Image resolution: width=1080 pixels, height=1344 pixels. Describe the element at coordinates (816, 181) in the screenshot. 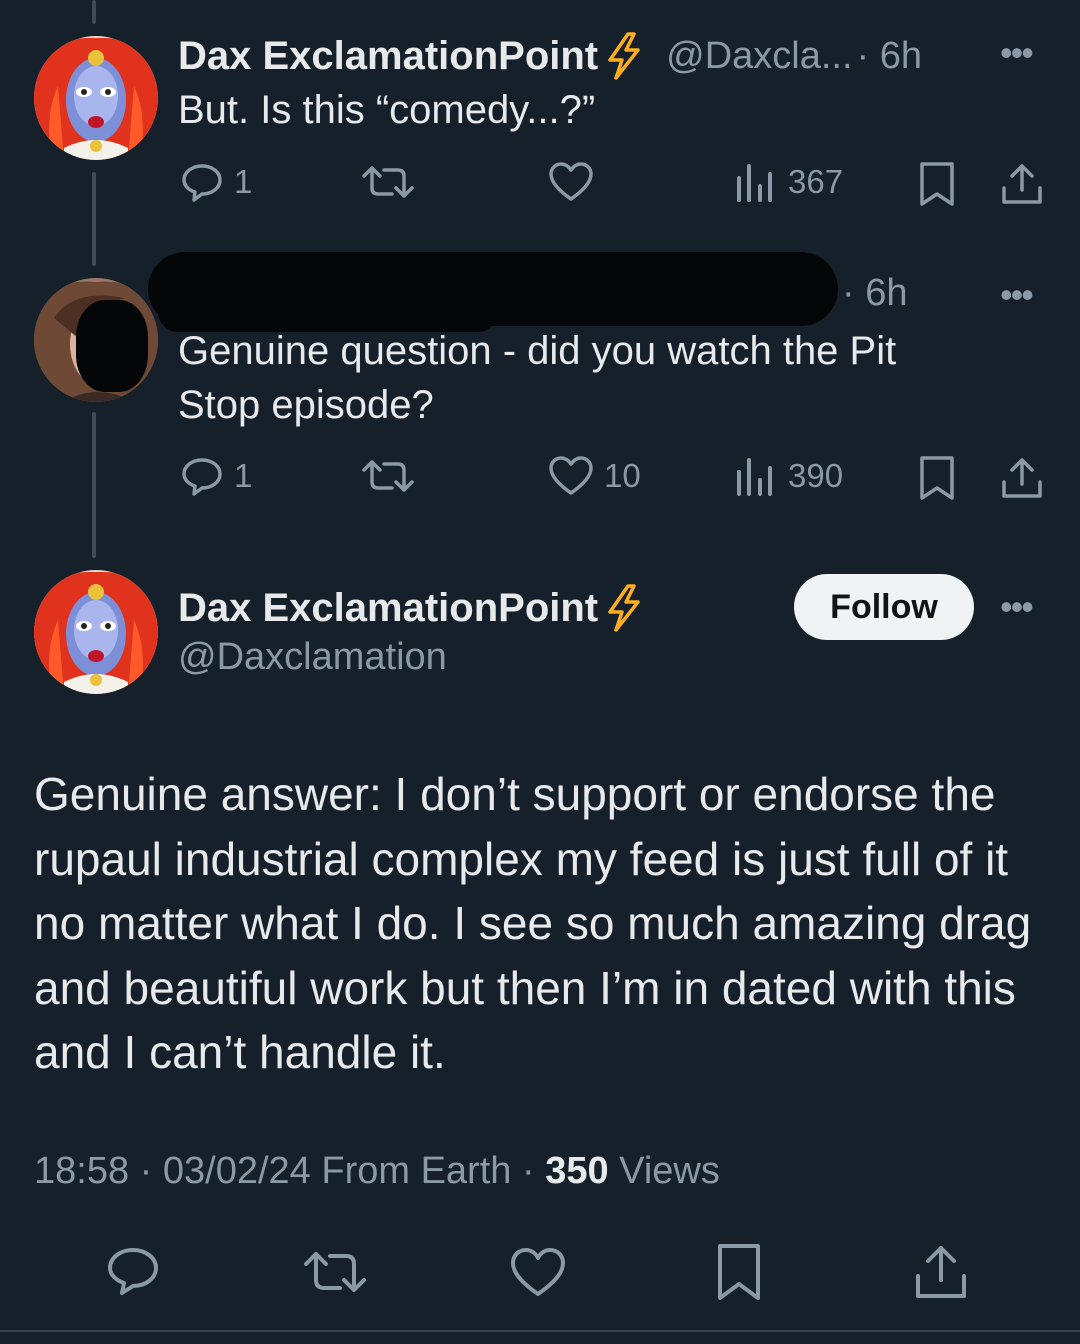

I see `views-count: 367` at that location.